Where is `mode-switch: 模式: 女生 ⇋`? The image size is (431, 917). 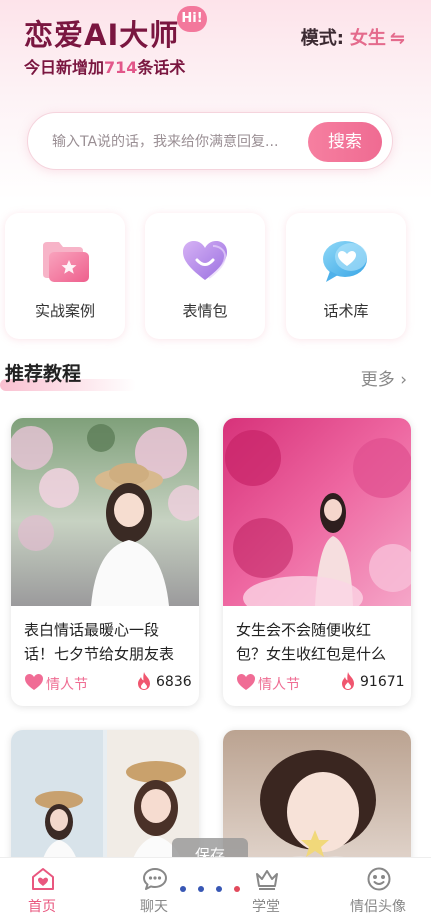
mode-switch: 模式: 女生 ⇋ is located at coordinates (353, 37).